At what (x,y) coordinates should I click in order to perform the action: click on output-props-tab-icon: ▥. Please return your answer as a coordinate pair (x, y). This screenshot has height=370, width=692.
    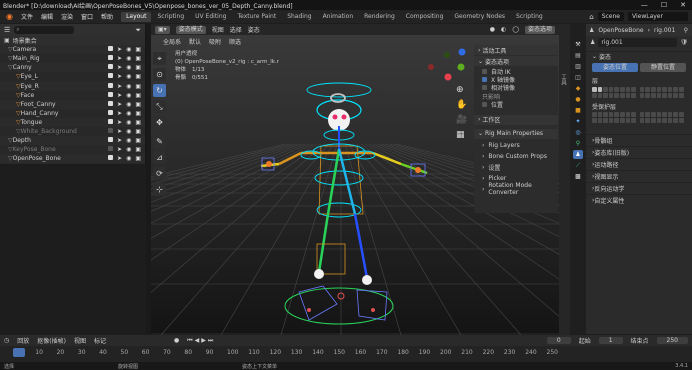
    Looking at the image, I should click on (578, 66).